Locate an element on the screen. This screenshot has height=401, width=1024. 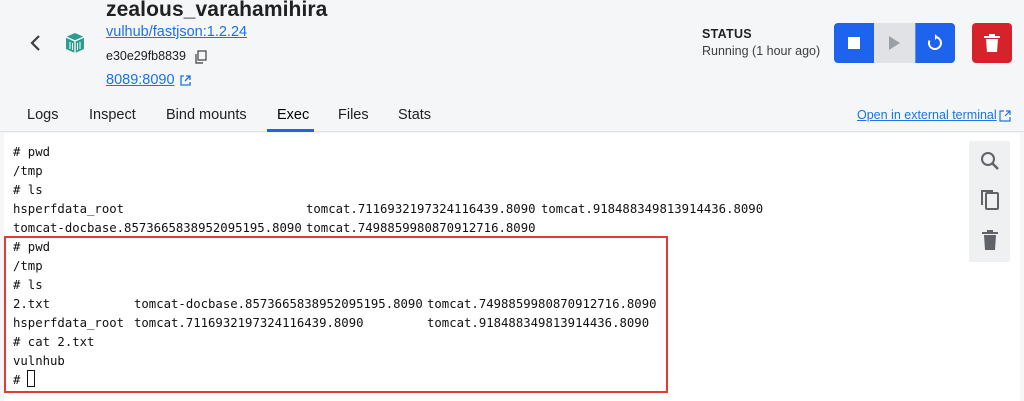
port-link: 8089:8090 is located at coordinates (140, 80).